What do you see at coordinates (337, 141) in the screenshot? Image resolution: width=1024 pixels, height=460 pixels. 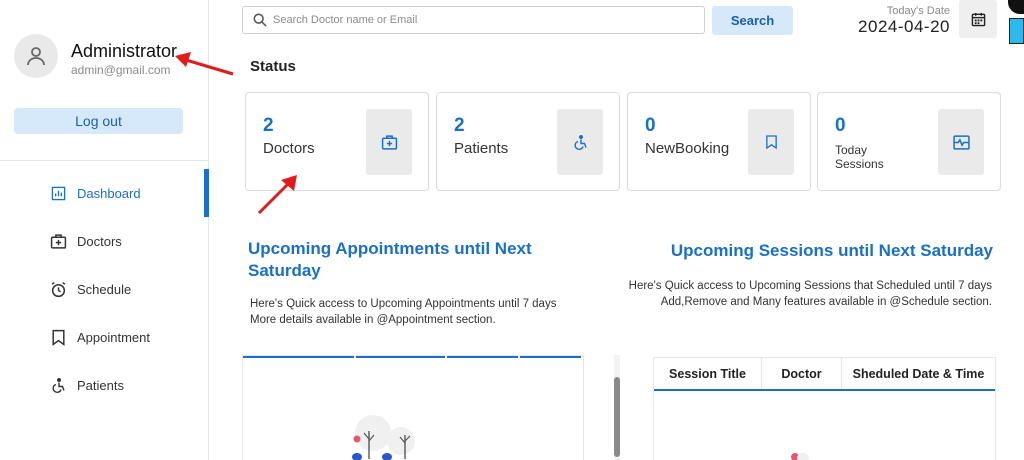 I see `stat-card-doctors: 2 Doctors` at bounding box center [337, 141].